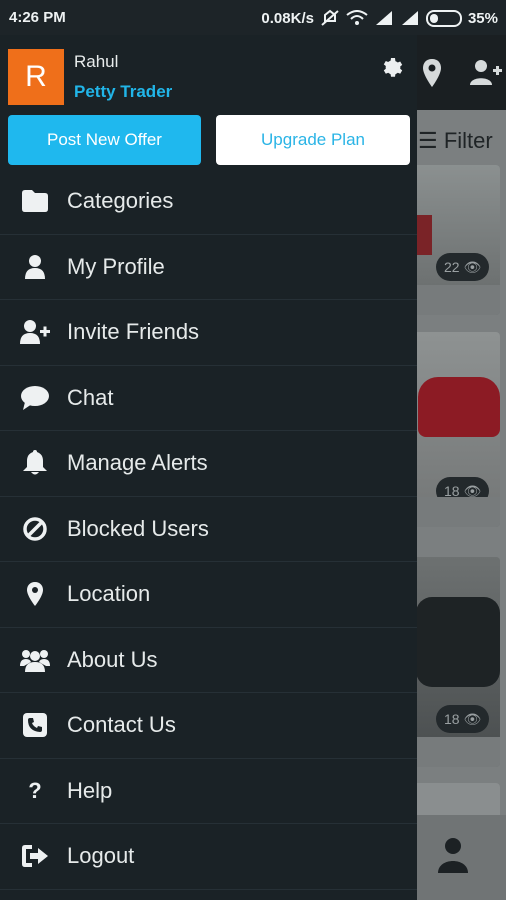 The height and width of the screenshot is (900, 506). What do you see at coordinates (463, 719) in the screenshot?
I see `view-count: 18 👁` at bounding box center [463, 719].